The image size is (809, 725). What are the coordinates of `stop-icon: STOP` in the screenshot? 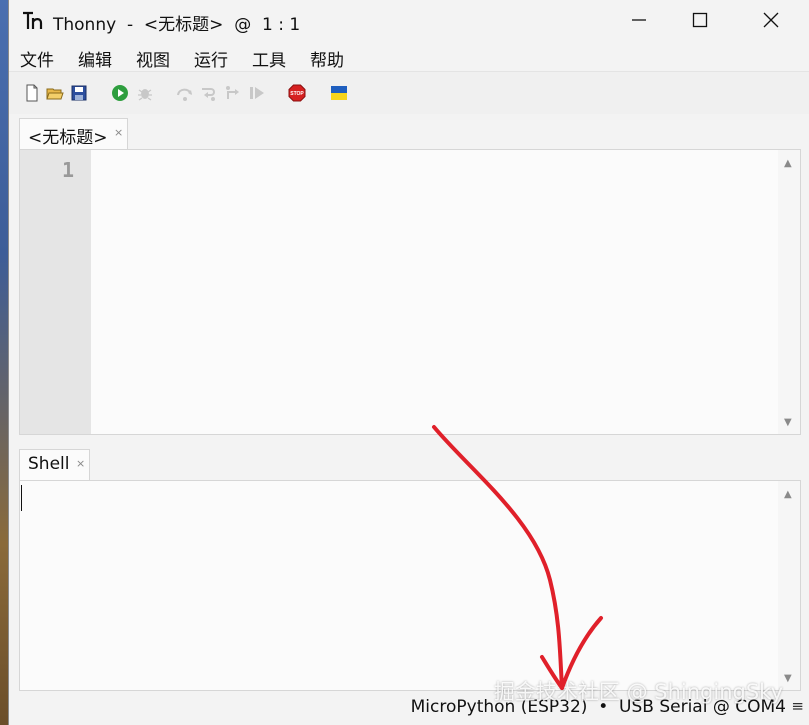 It's located at (297, 93).